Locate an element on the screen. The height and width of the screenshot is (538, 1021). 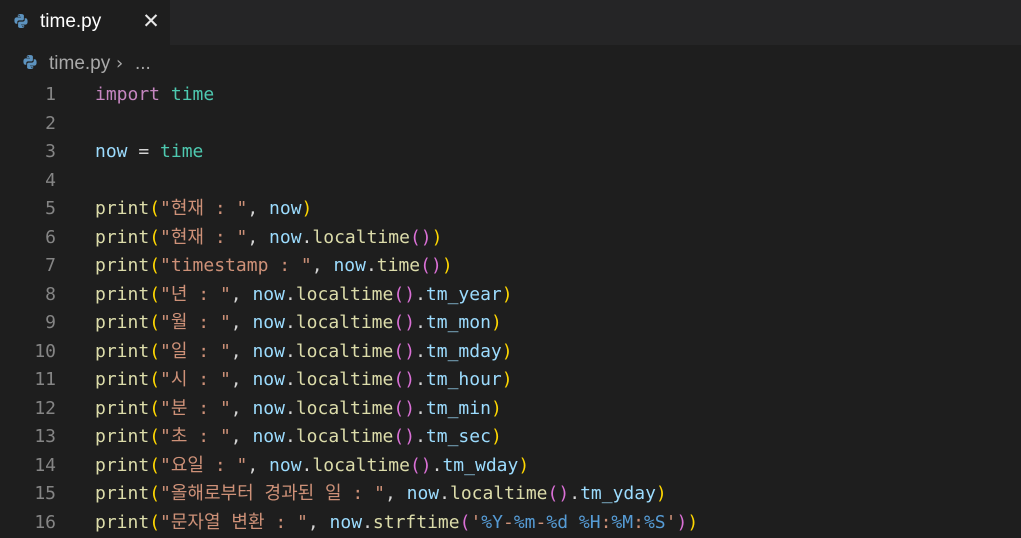
code-line: 5 print("현재 : ", now) is located at coordinates (510, 209).